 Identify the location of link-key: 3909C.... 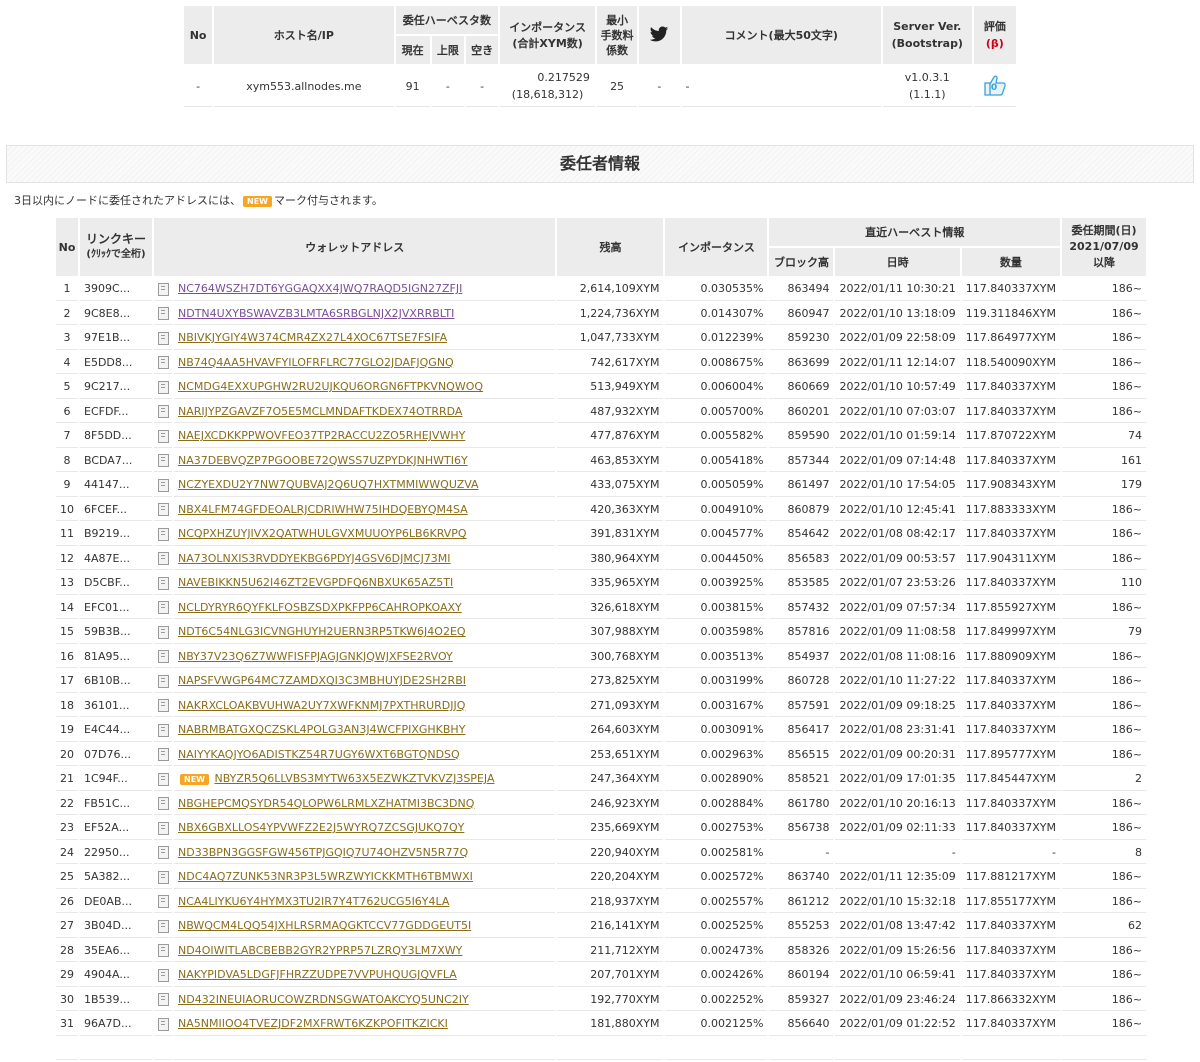
(116, 289).